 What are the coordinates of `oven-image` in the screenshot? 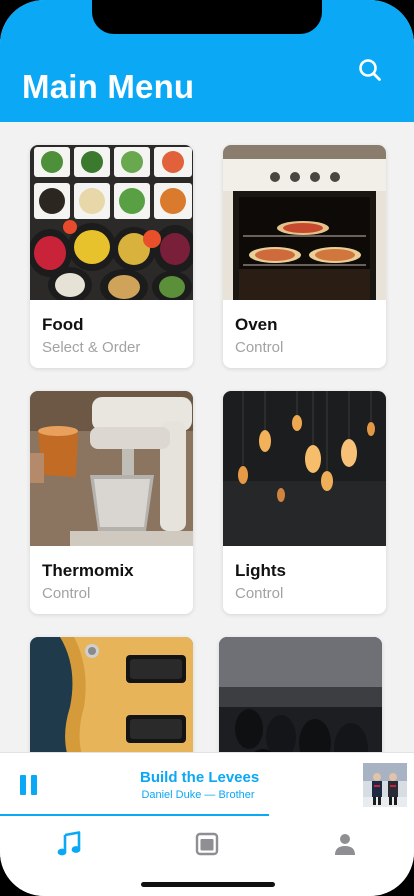 It's located at (304, 222).